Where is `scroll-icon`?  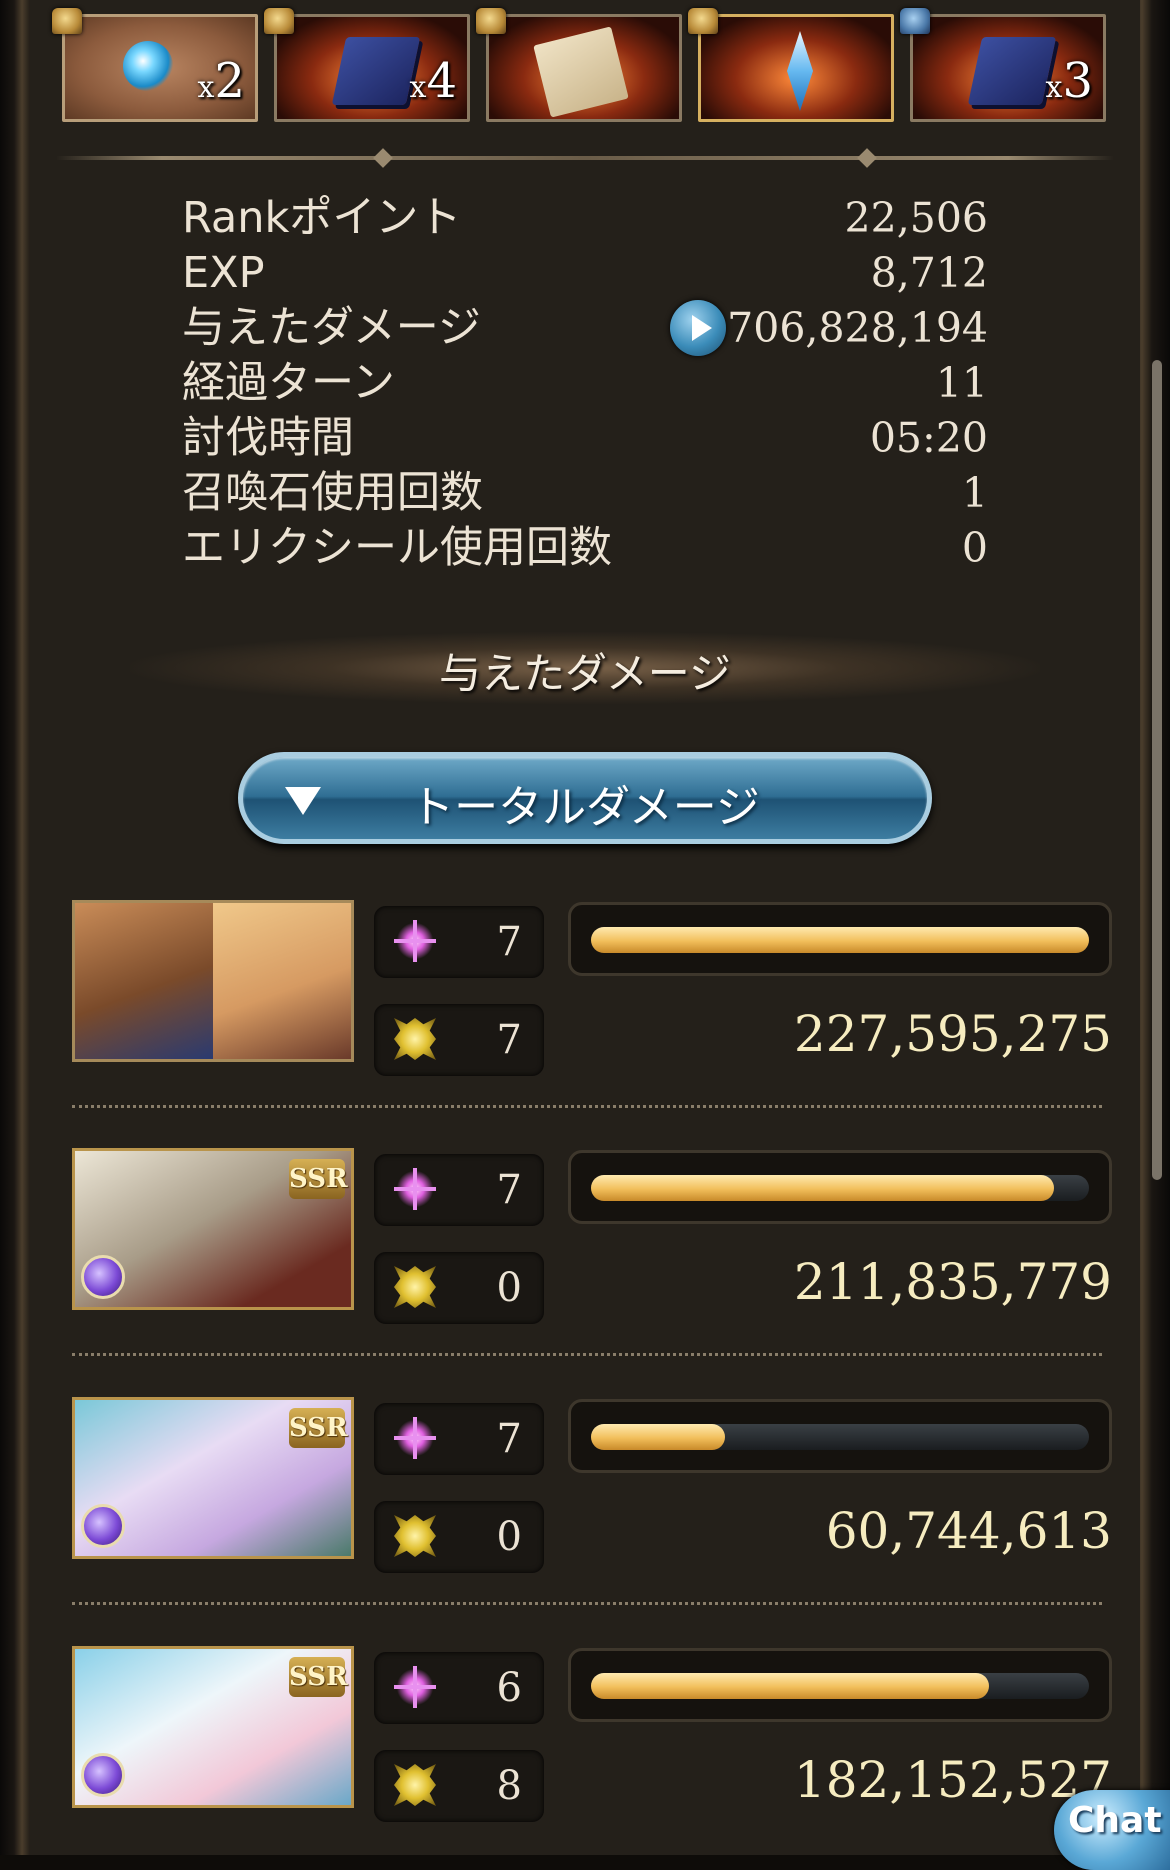 scroll-icon is located at coordinates (581, 72).